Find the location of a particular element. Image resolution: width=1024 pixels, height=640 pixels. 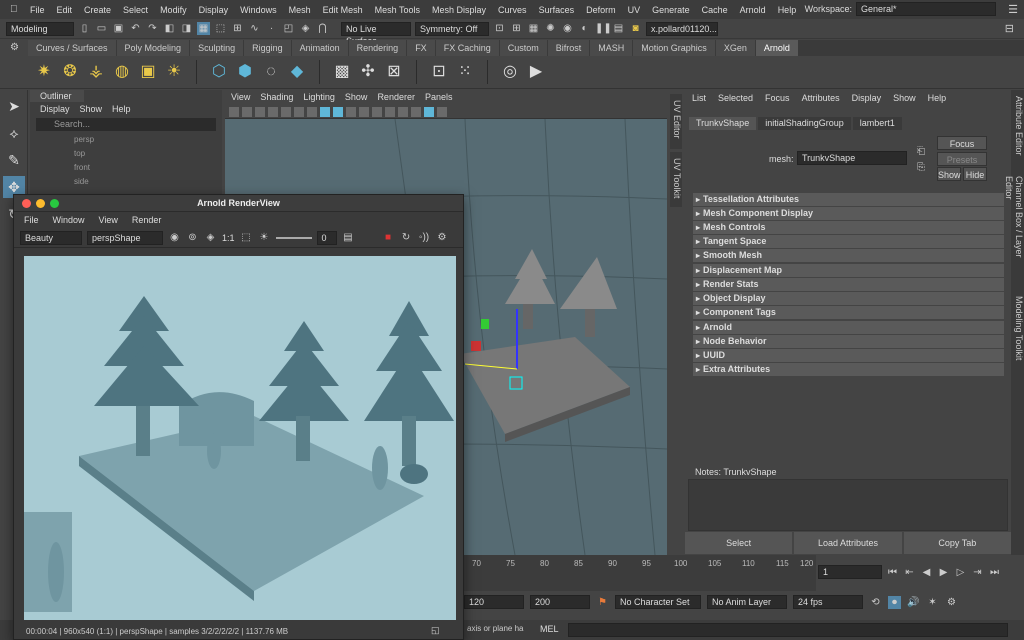

uv-toolkit-tab: UV Toolkit is located at coordinates (676, 179).